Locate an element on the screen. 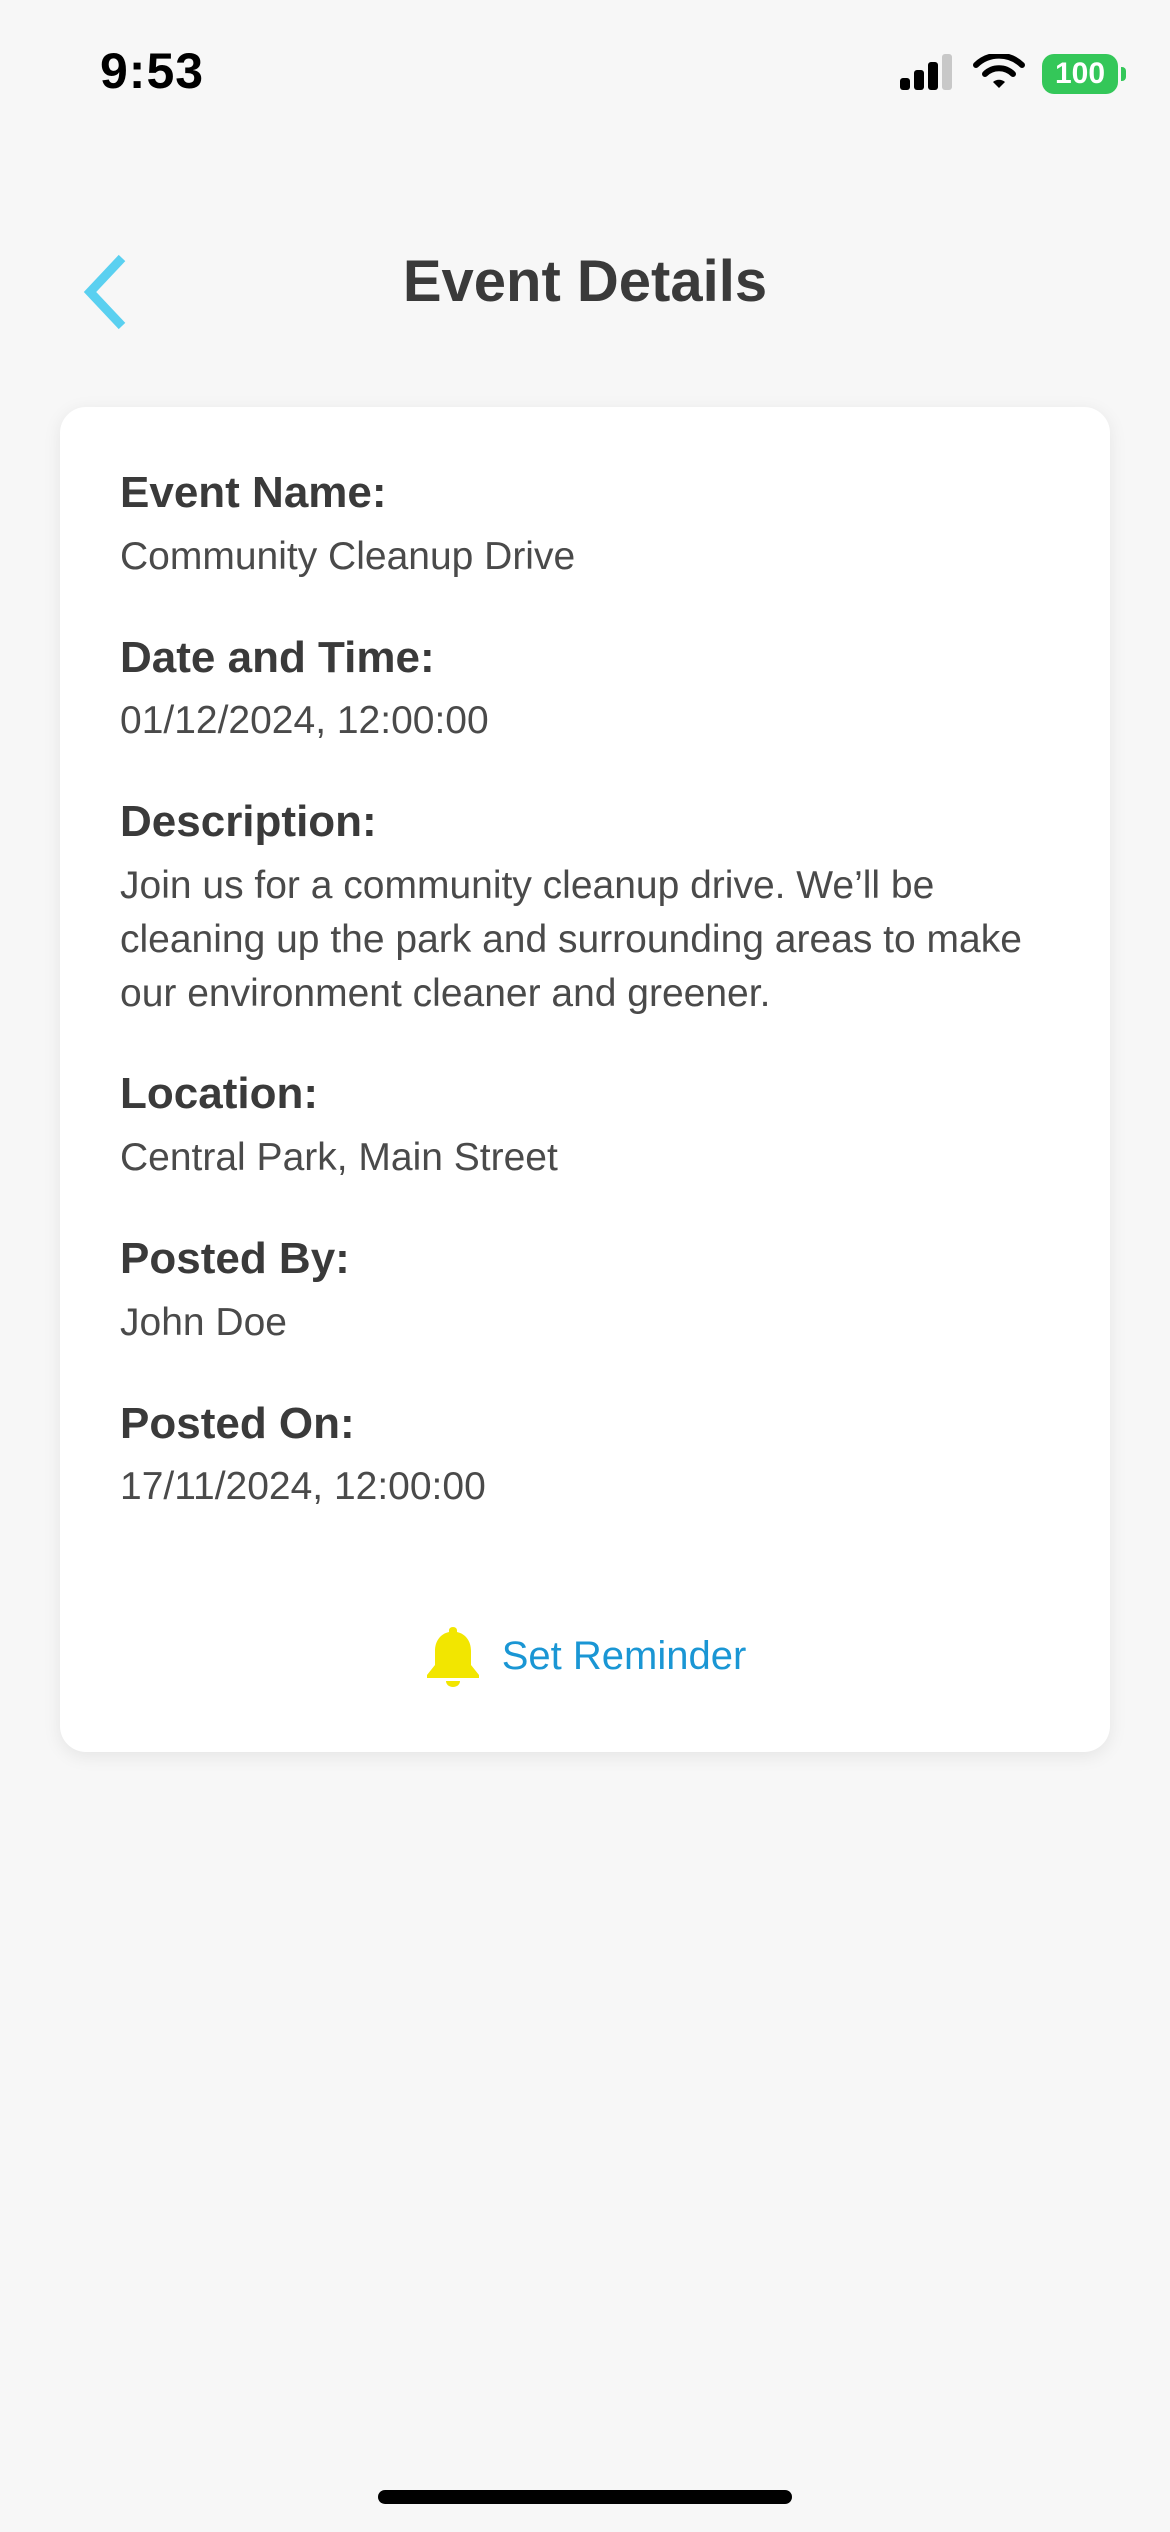  date-time-label: Date and Time: is located at coordinates (277, 657).